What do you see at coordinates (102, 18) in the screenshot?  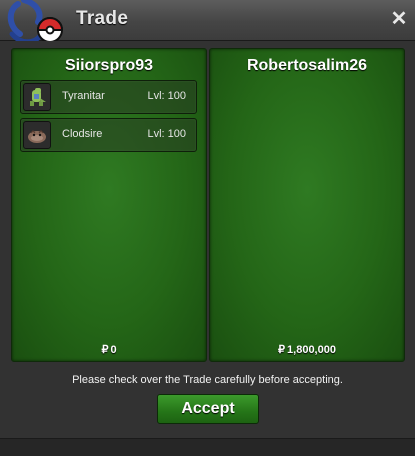 I see `window-title: Trade` at bounding box center [102, 18].